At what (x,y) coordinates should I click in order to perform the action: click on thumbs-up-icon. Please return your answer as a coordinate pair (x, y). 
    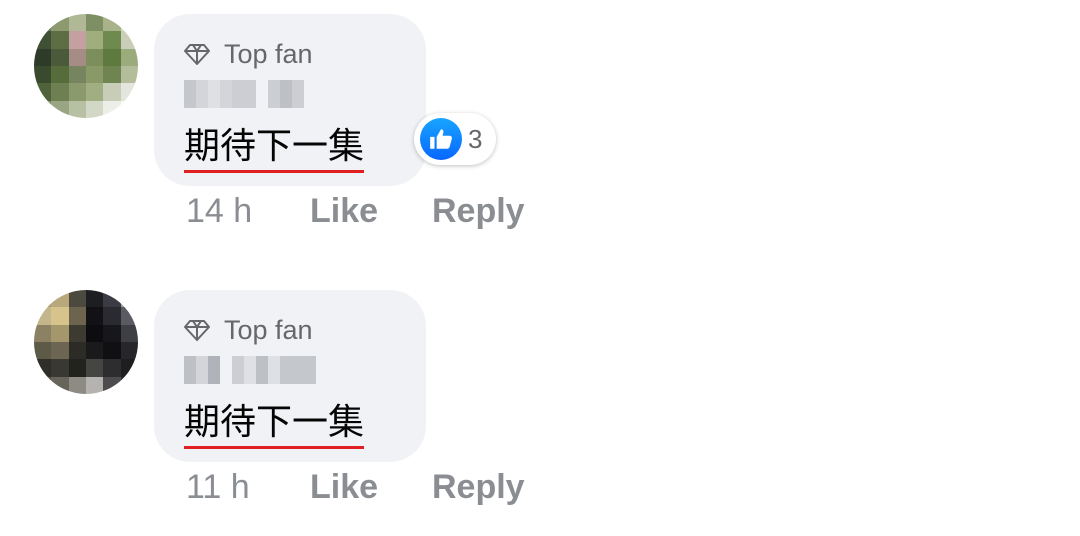
    Looking at the image, I should click on (441, 139).